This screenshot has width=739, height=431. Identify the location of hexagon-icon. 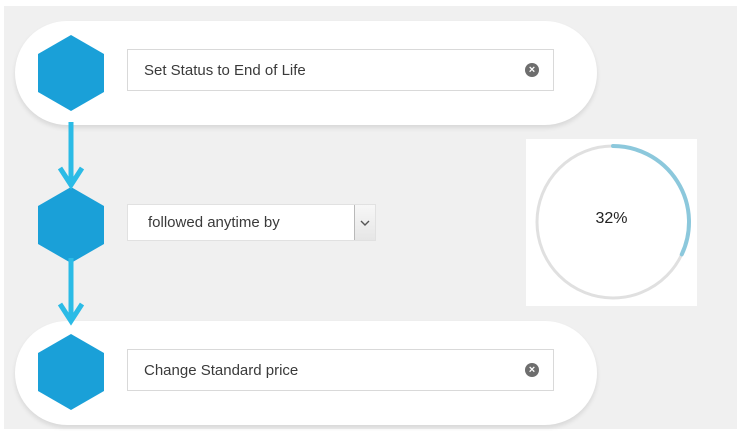
(71, 225).